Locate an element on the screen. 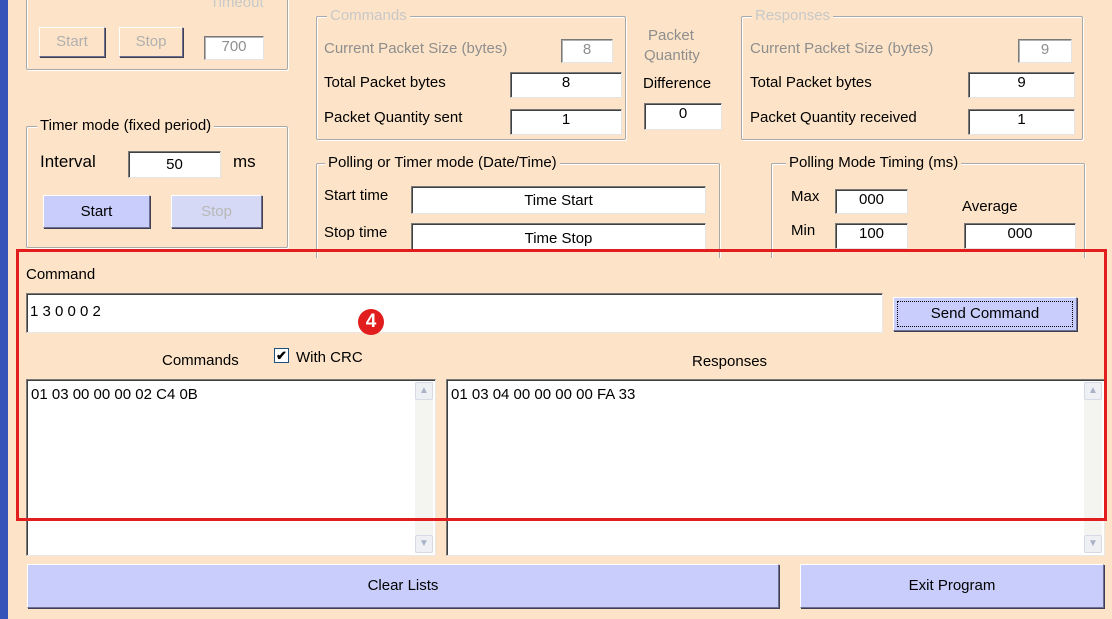  average-field: 000 is located at coordinates (1020, 236).